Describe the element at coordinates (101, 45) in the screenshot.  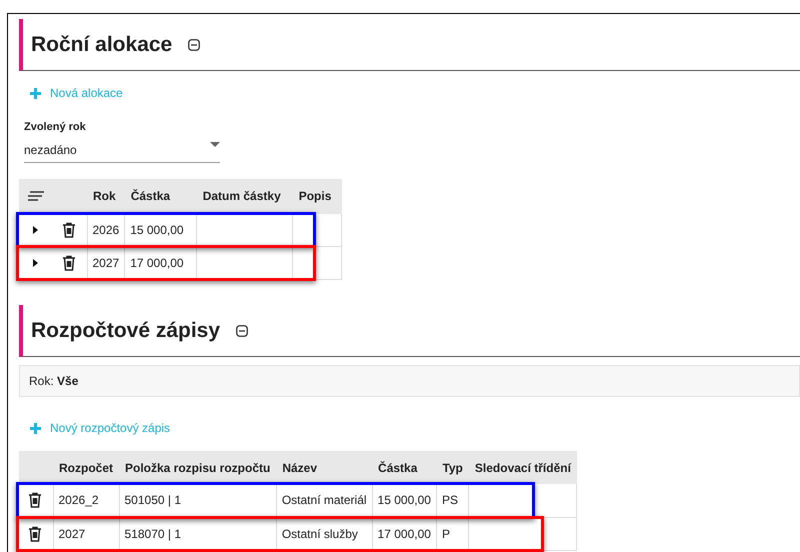
I see `section-title: Roční alokace` at that location.